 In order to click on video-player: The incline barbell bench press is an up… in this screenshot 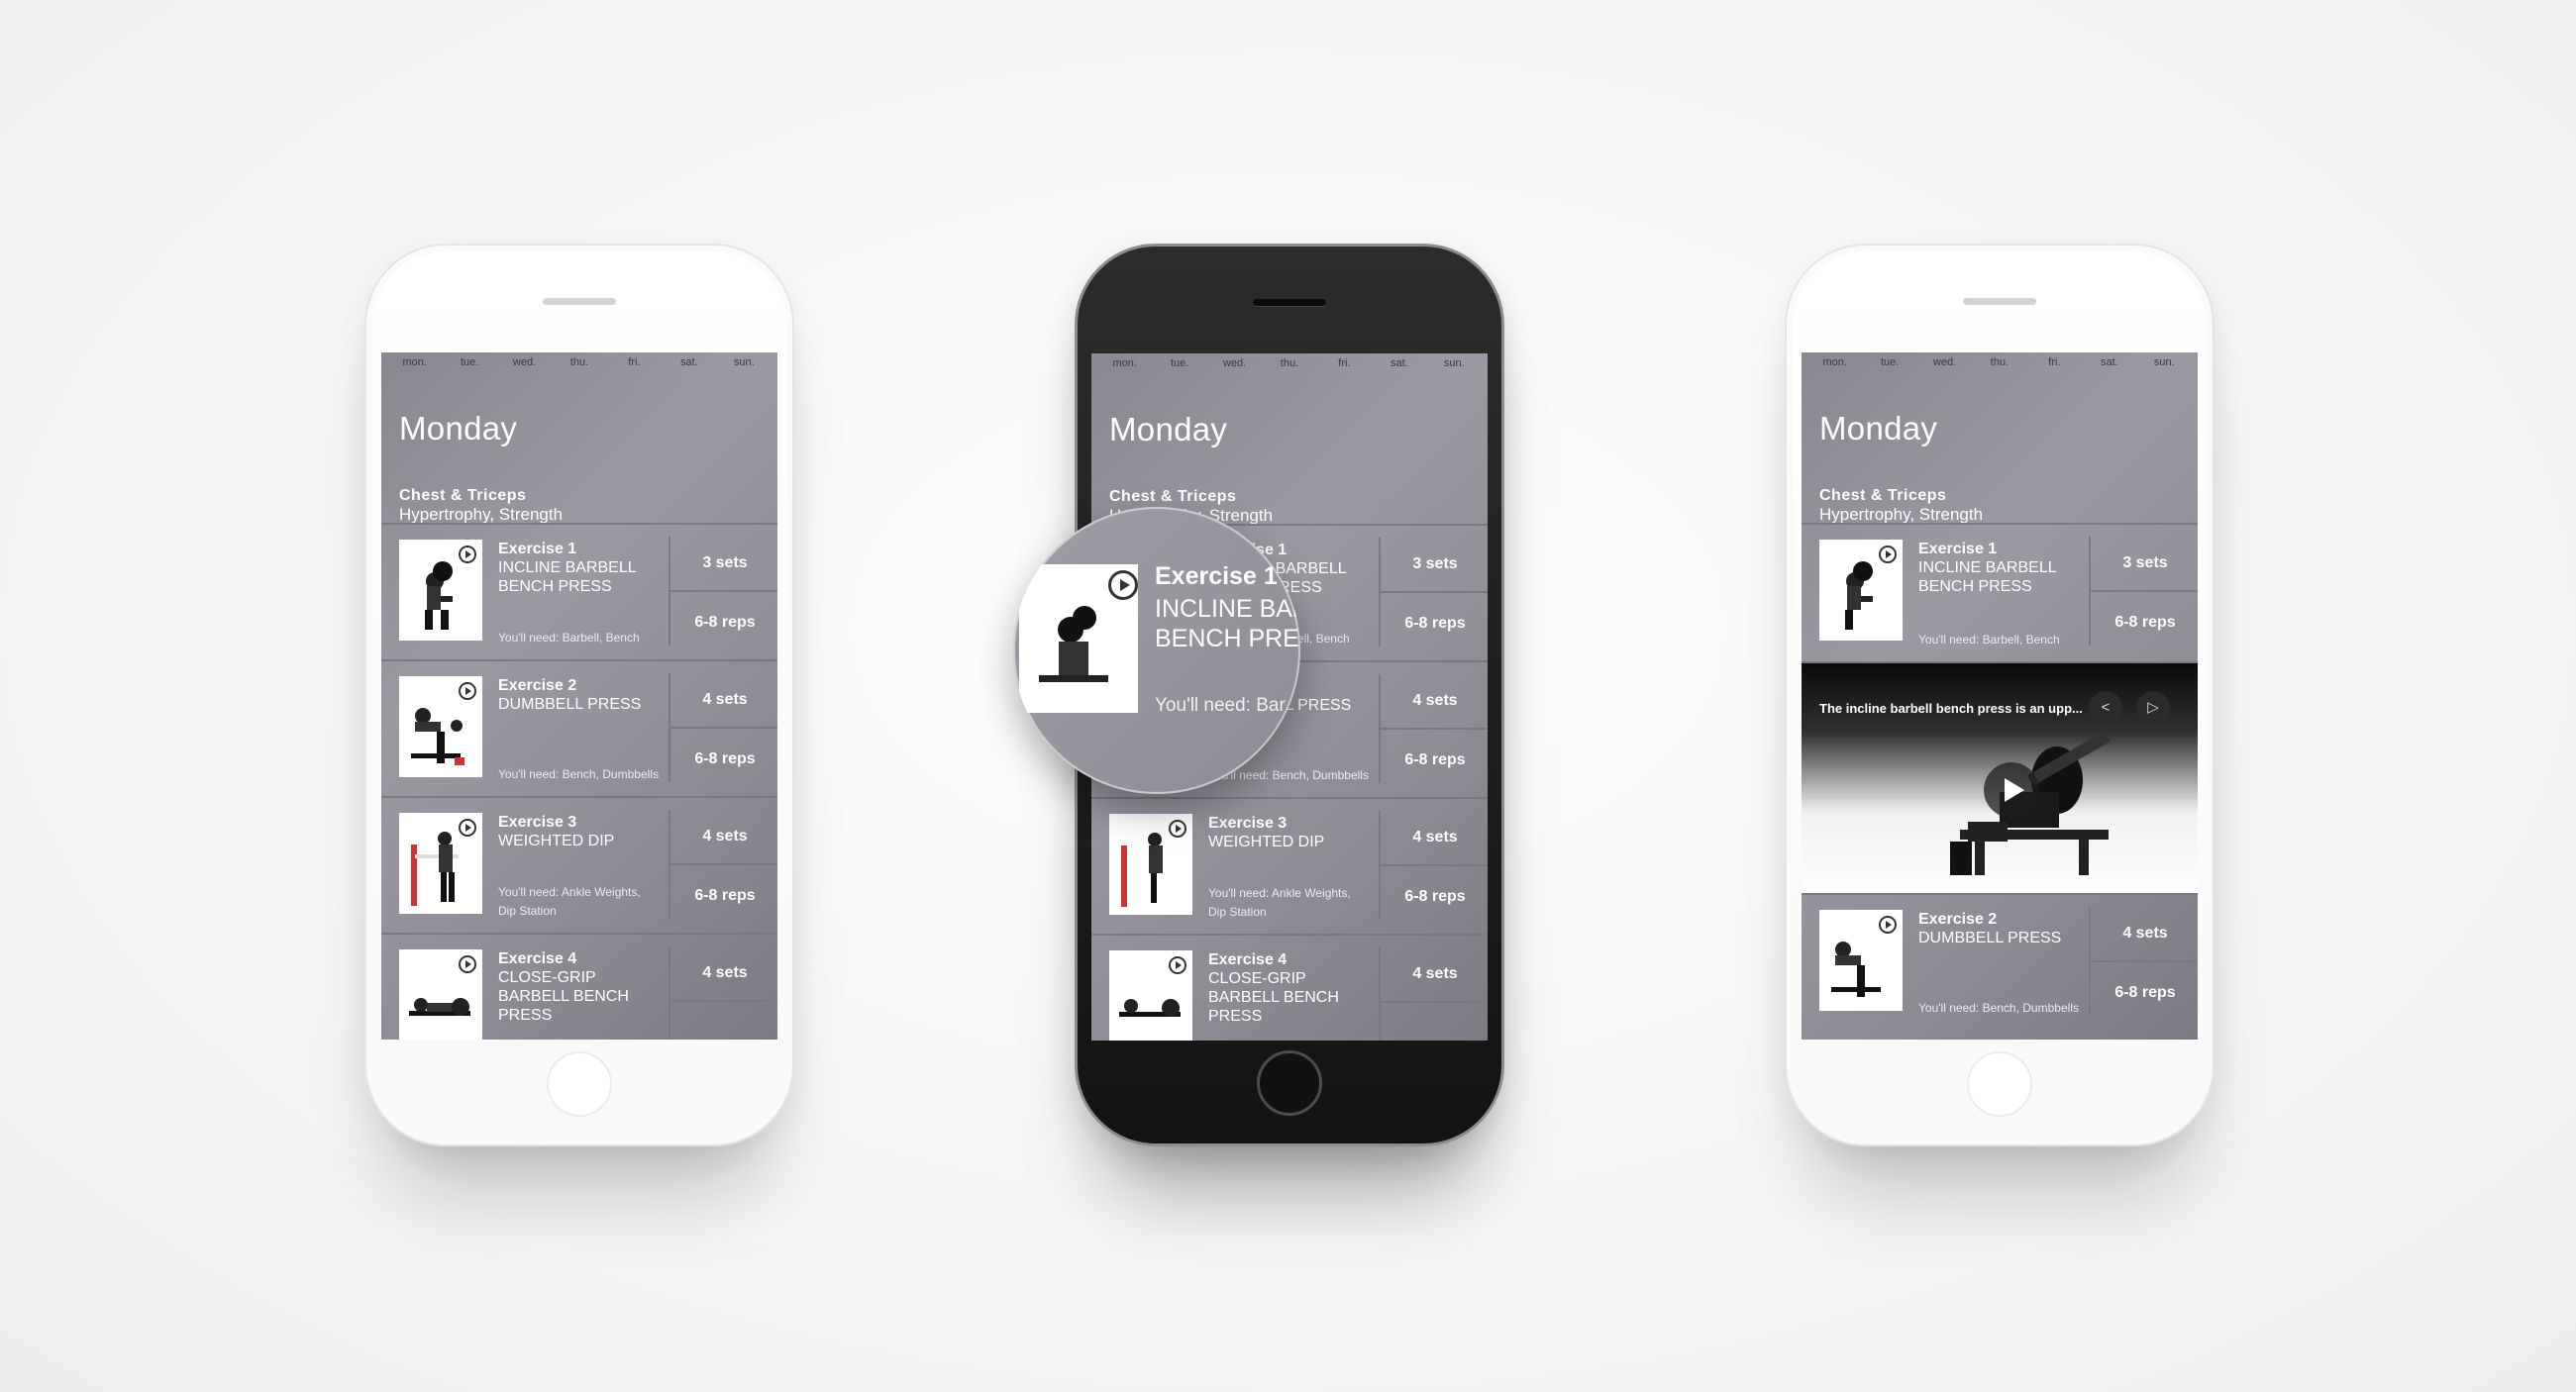, I will do `click(2000, 777)`.